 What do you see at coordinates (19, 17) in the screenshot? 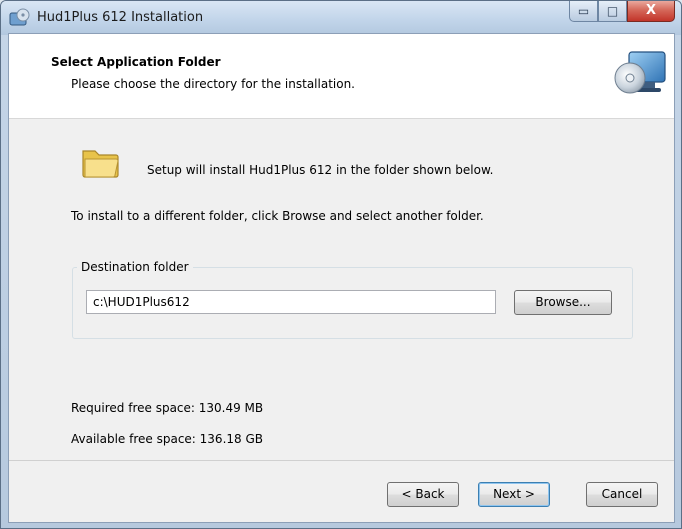
I see `installer-cd-icon` at bounding box center [19, 17].